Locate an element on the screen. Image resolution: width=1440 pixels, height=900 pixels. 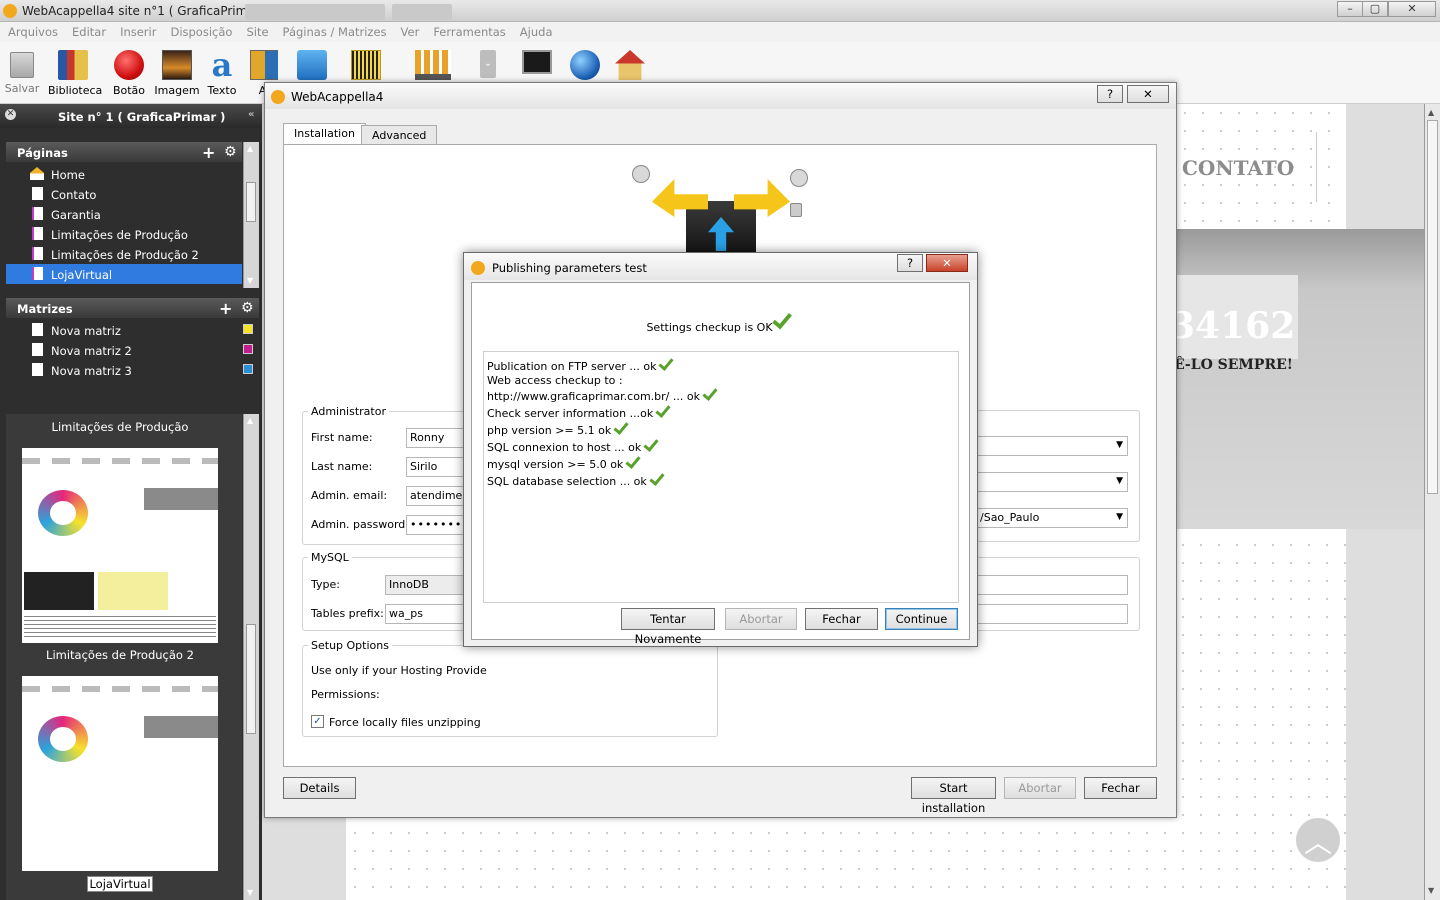
last-name-field: Sirilo is located at coordinates (436, 467).